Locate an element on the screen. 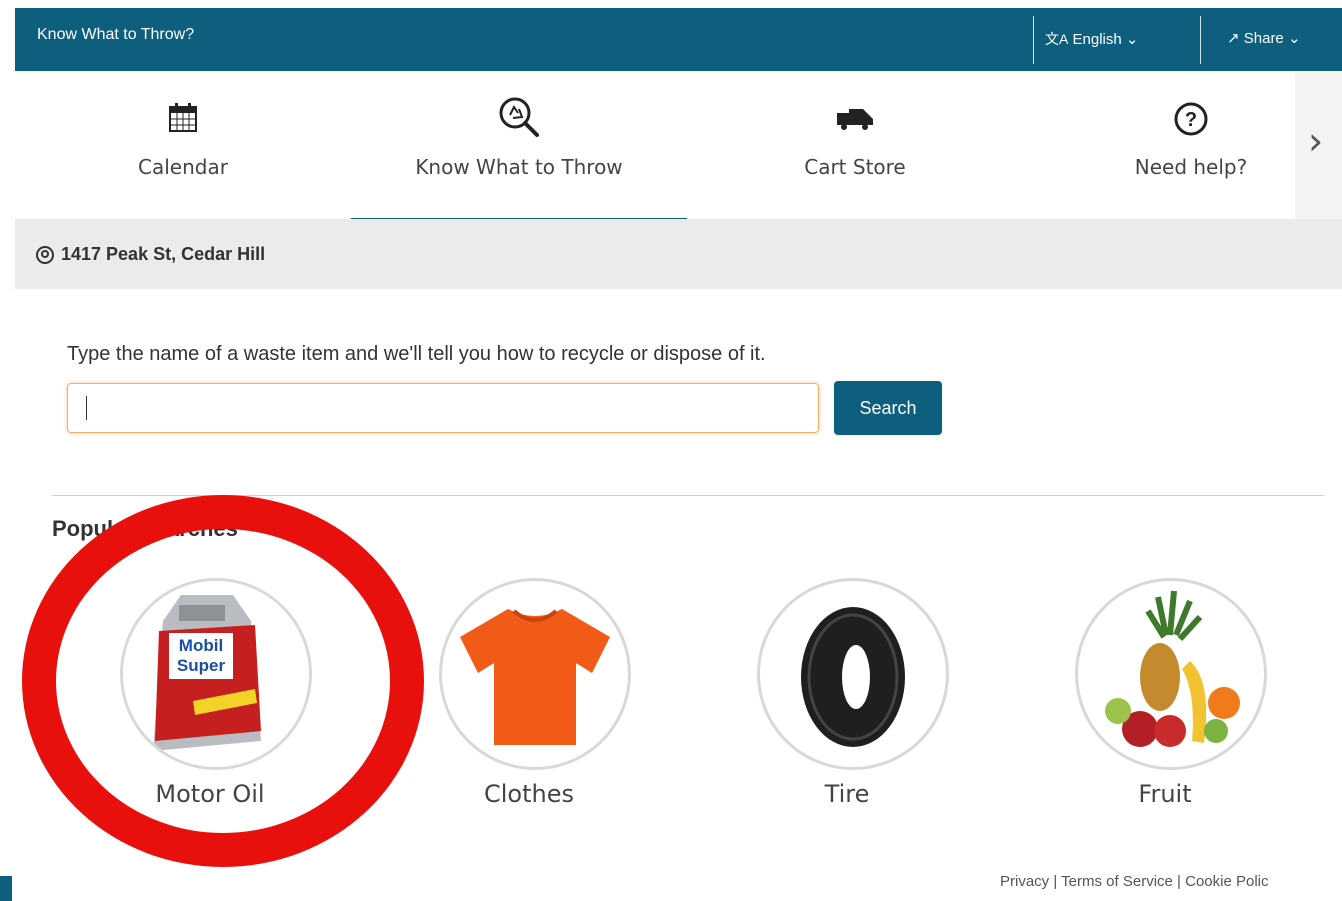 This screenshot has height=901, width=1342. popular-item-fruit: Fruit is located at coordinates (1166, 698).